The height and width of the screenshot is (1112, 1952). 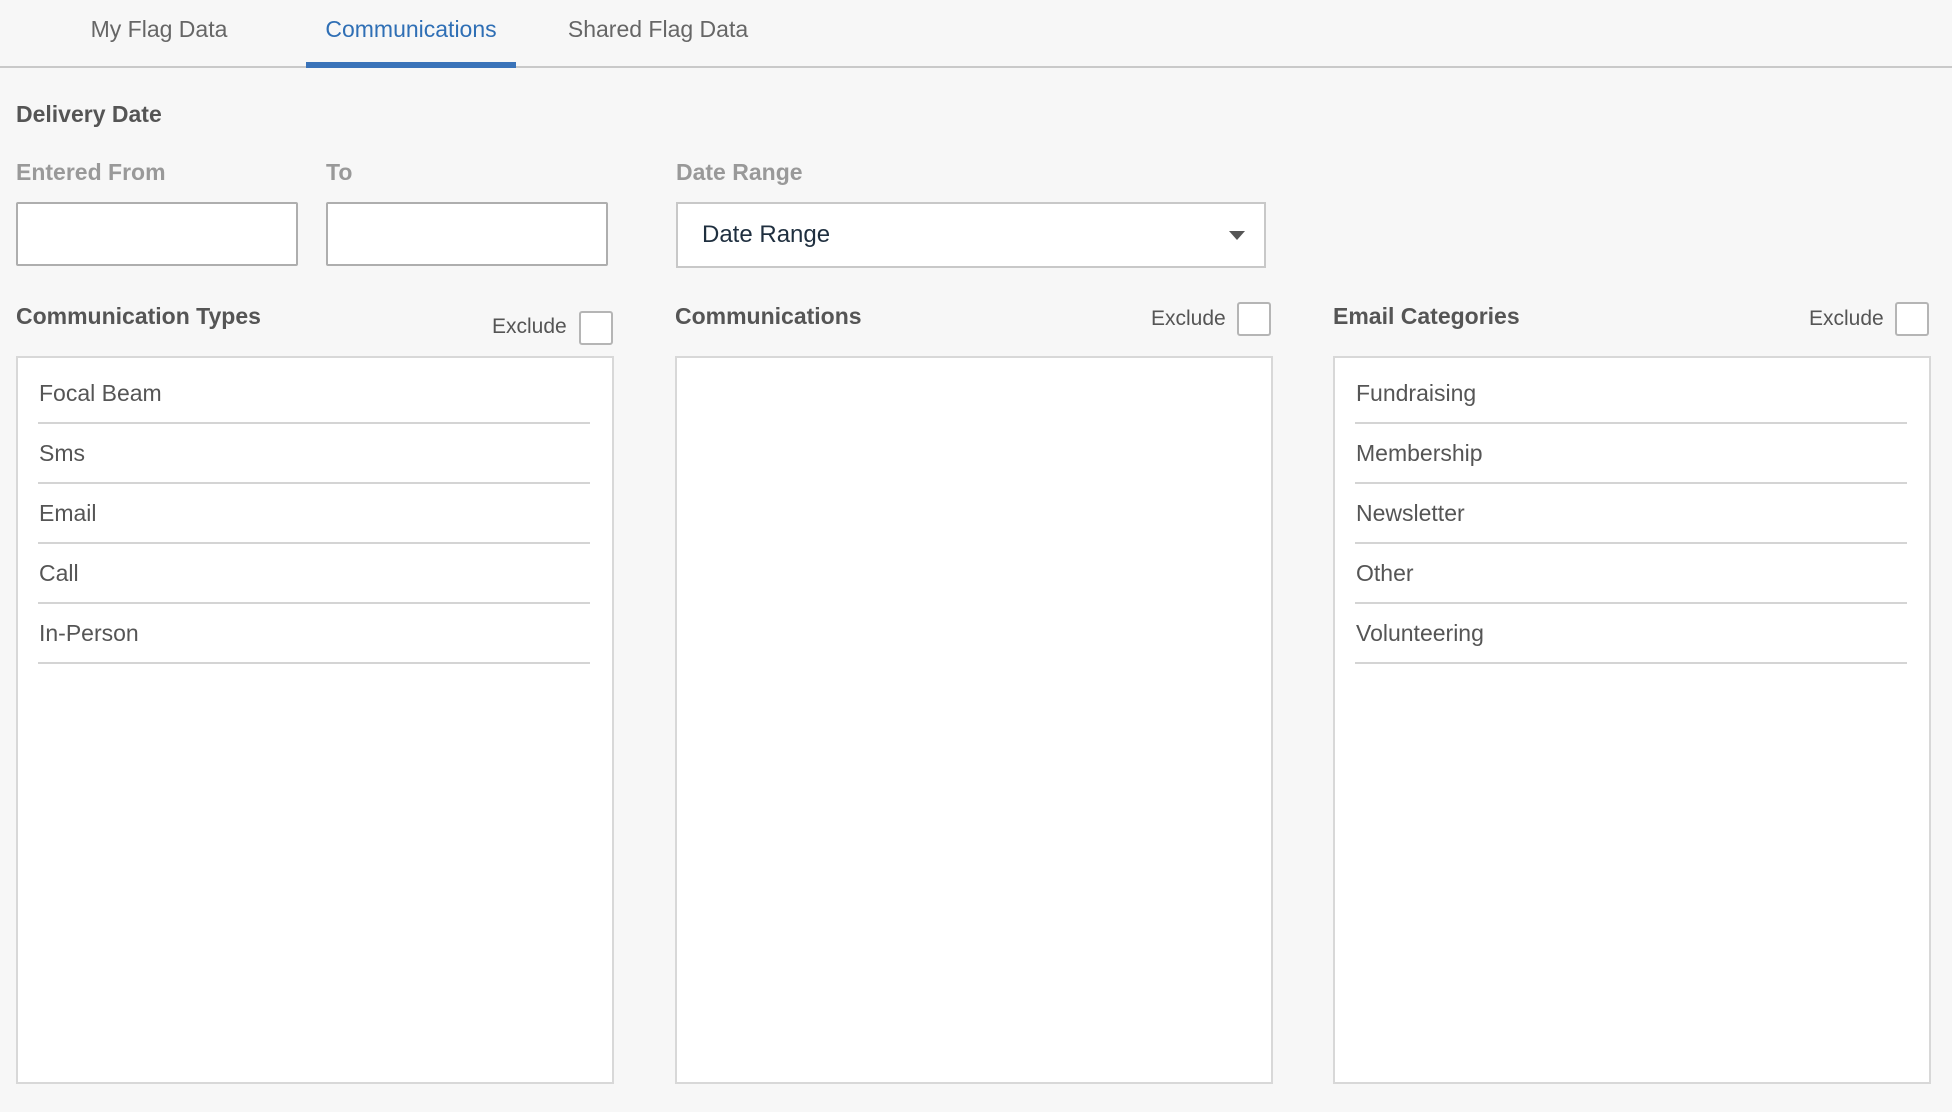 What do you see at coordinates (1631, 515) in the screenshot?
I see `email-category-item: Newsletter` at bounding box center [1631, 515].